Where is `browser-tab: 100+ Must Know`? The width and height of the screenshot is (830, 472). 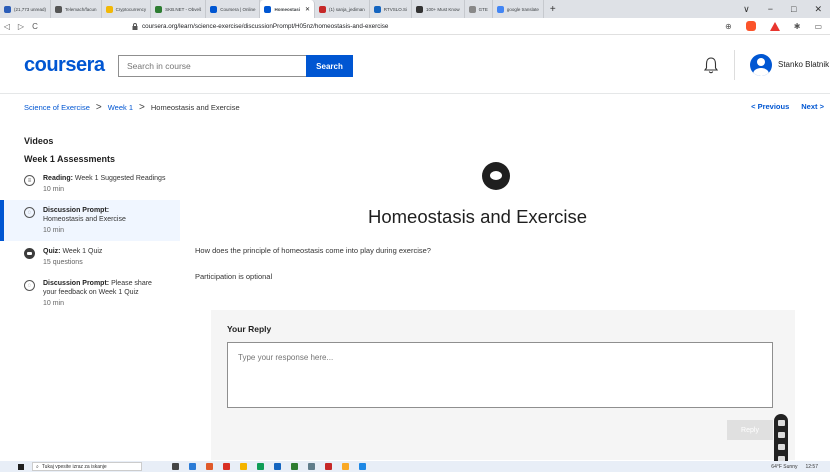
browser-tab: 100+ Must Know is located at coordinates (438, 9).